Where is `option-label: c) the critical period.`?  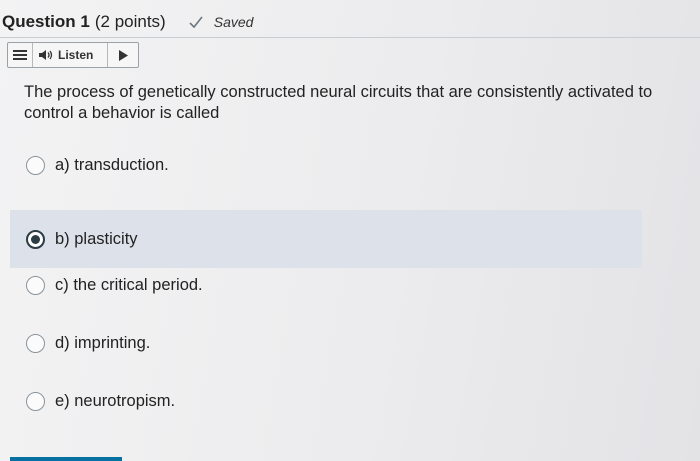
option-label: c) the critical period. is located at coordinates (129, 284).